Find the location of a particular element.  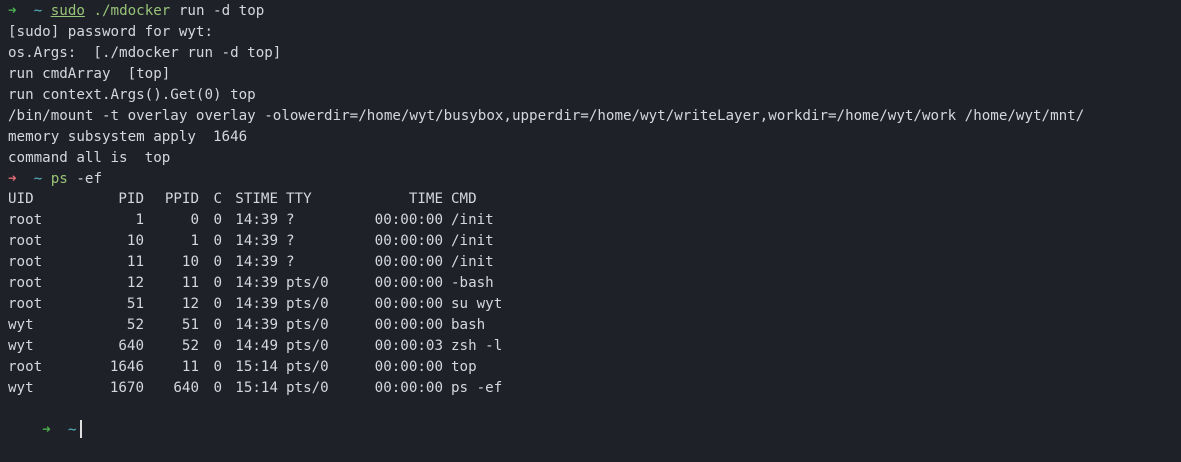

table-row: root 51 12 0 14:39 pts/0 00:00:00 su wyt is located at coordinates (255, 304).